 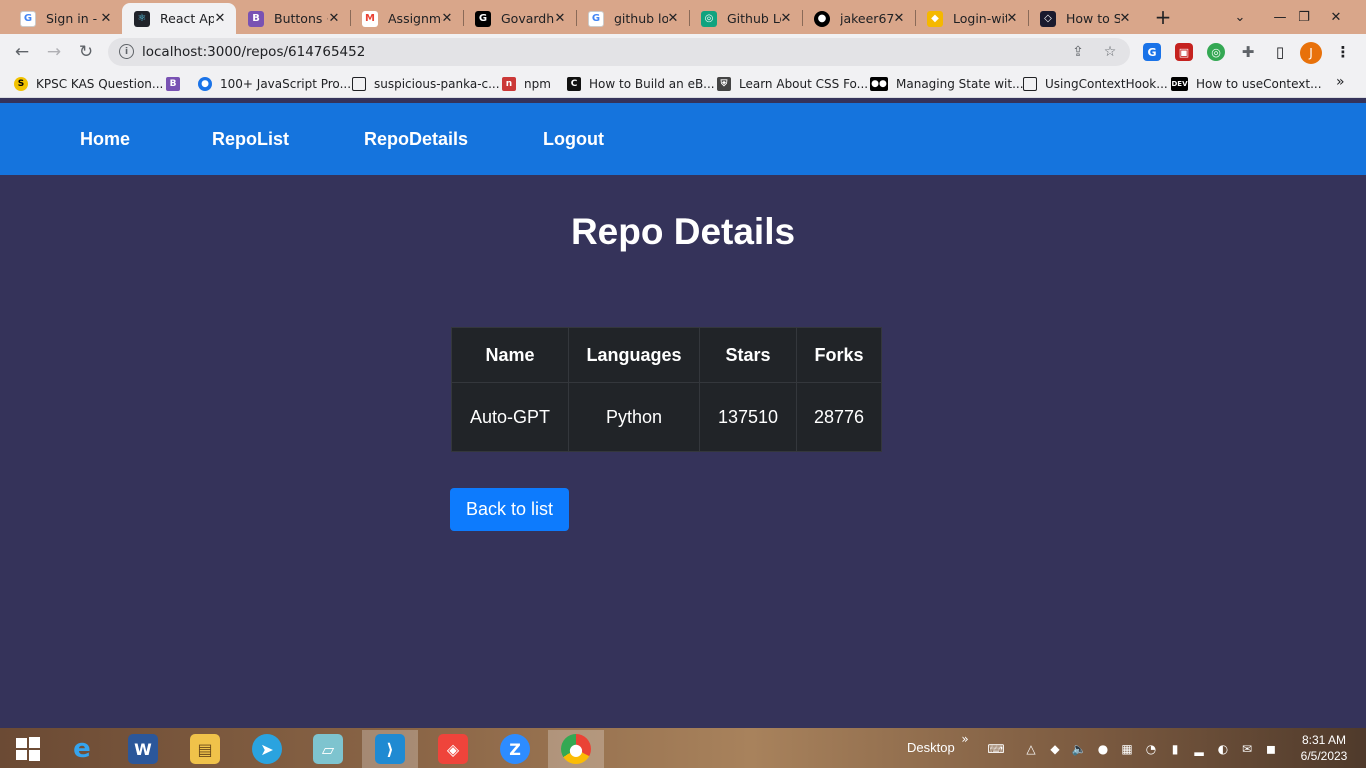 I want to click on start-button, so click(x=28, y=749).